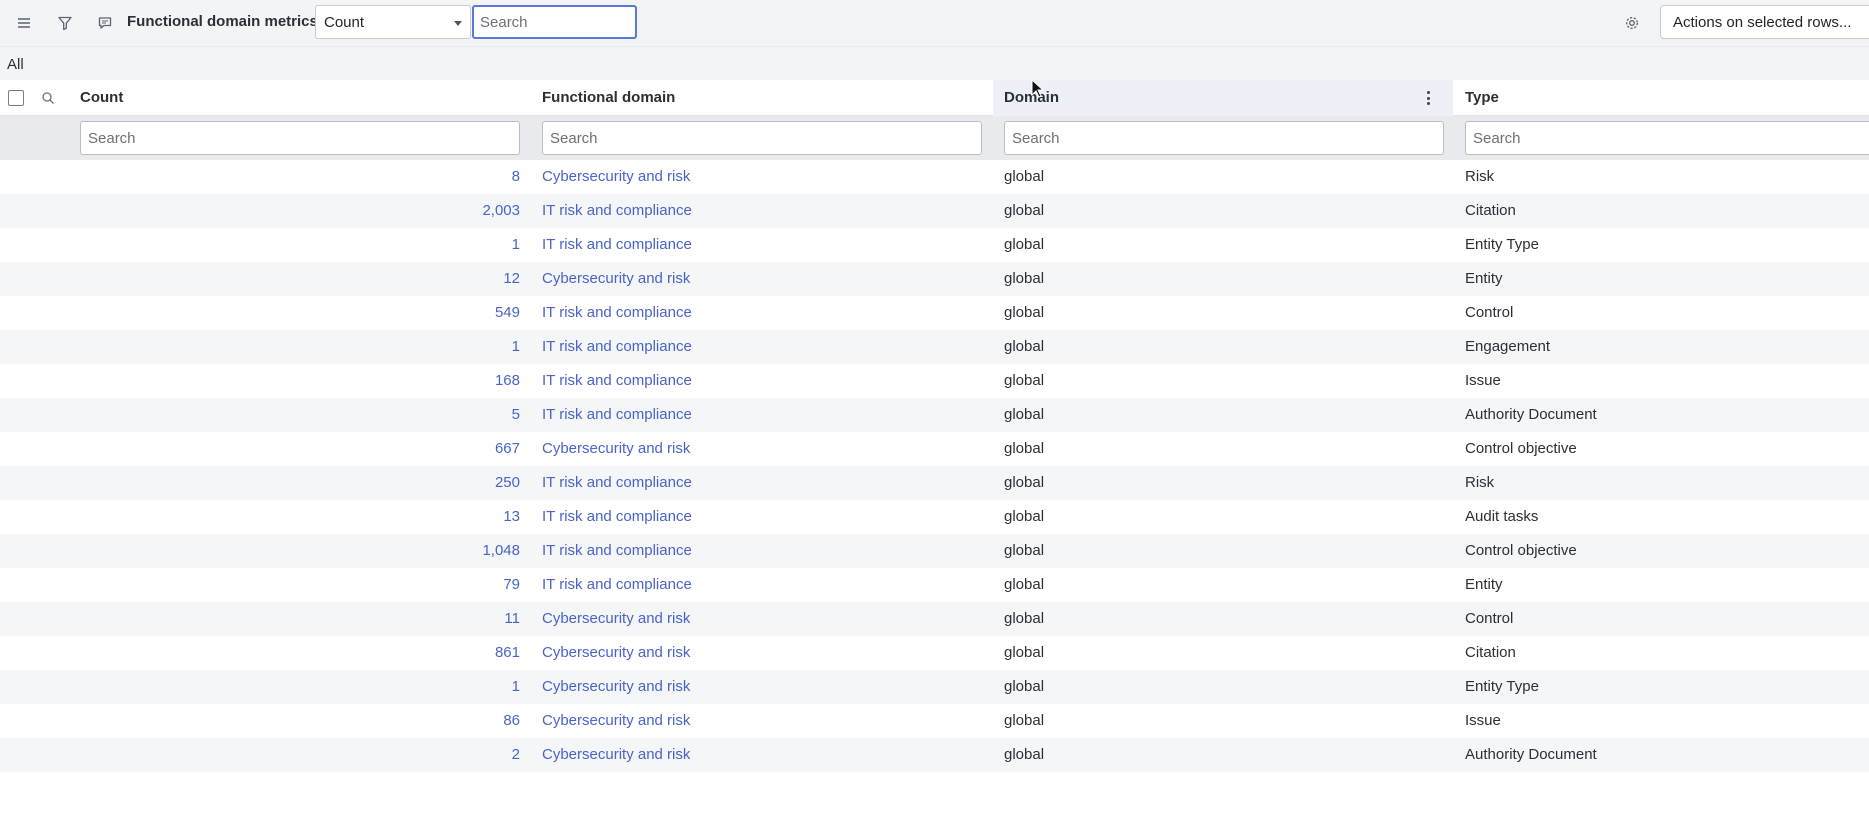 The height and width of the screenshot is (815, 1869). Describe the element at coordinates (300, 381) in the screenshot. I see `count-cell: 168` at that location.